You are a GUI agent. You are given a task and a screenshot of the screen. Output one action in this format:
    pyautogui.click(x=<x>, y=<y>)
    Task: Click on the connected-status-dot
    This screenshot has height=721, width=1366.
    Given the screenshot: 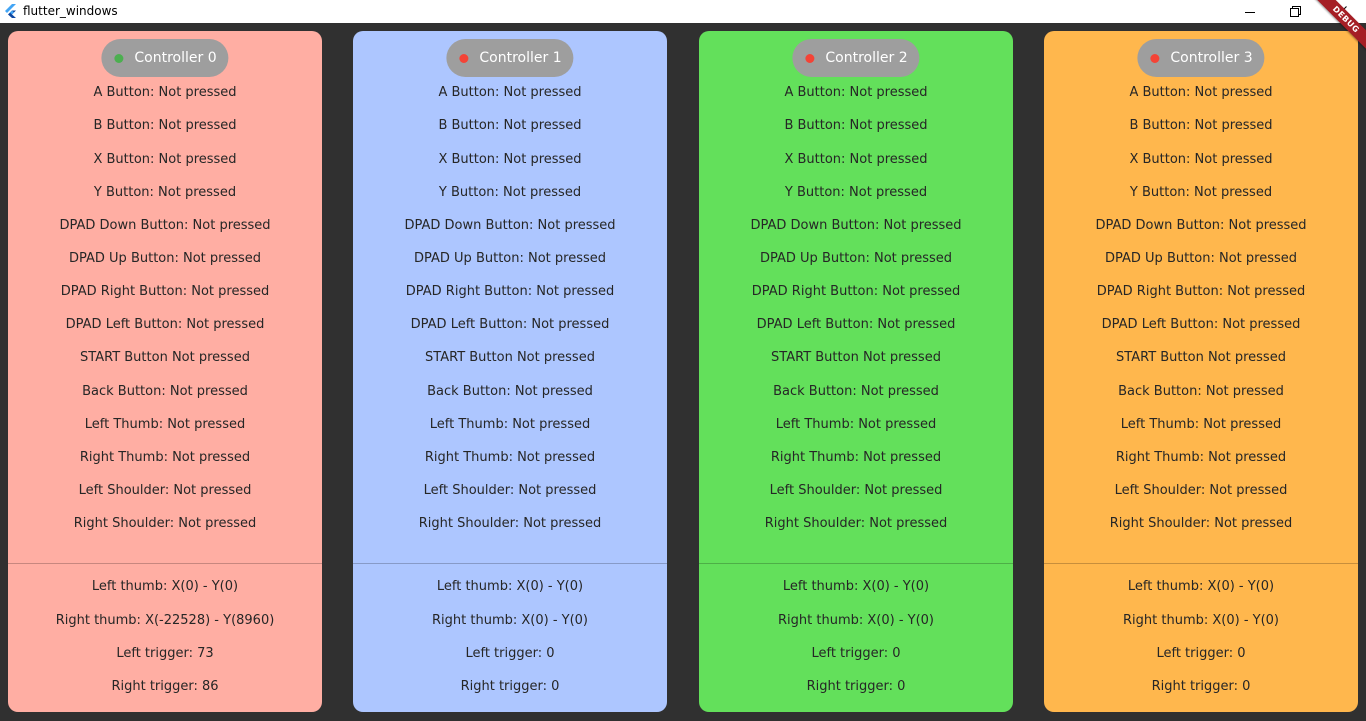 What is the action you would take?
    pyautogui.click(x=119, y=58)
    